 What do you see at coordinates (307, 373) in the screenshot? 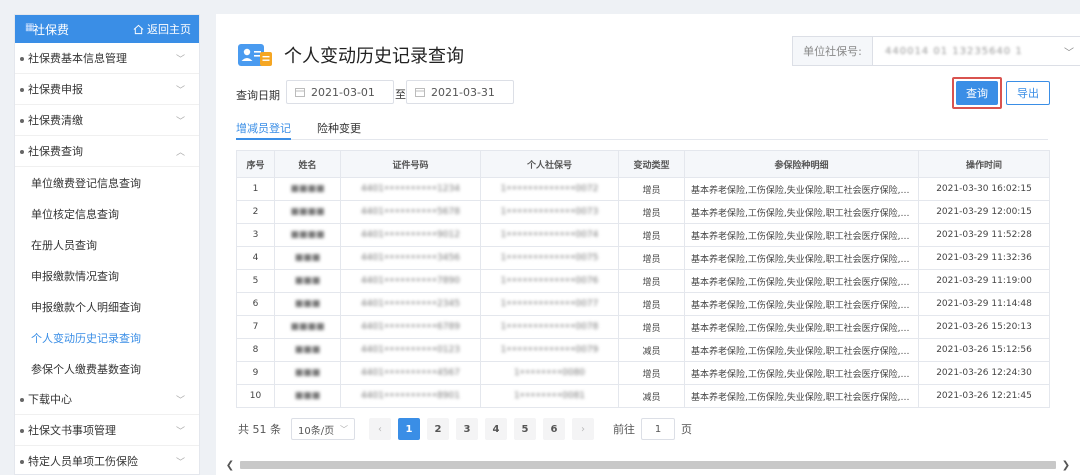
I see `person-name: ■■■` at bounding box center [307, 373].